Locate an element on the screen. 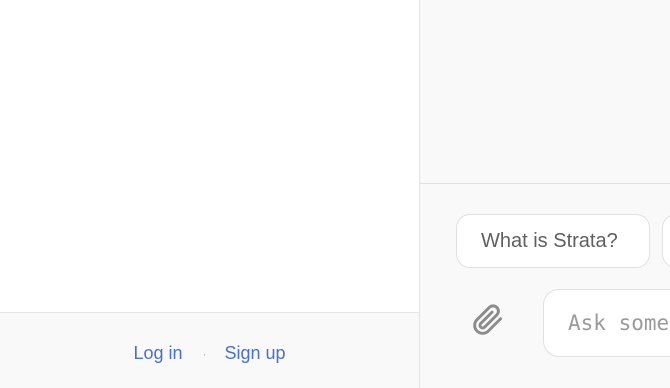  paperclip-icon is located at coordinates (488, 322).